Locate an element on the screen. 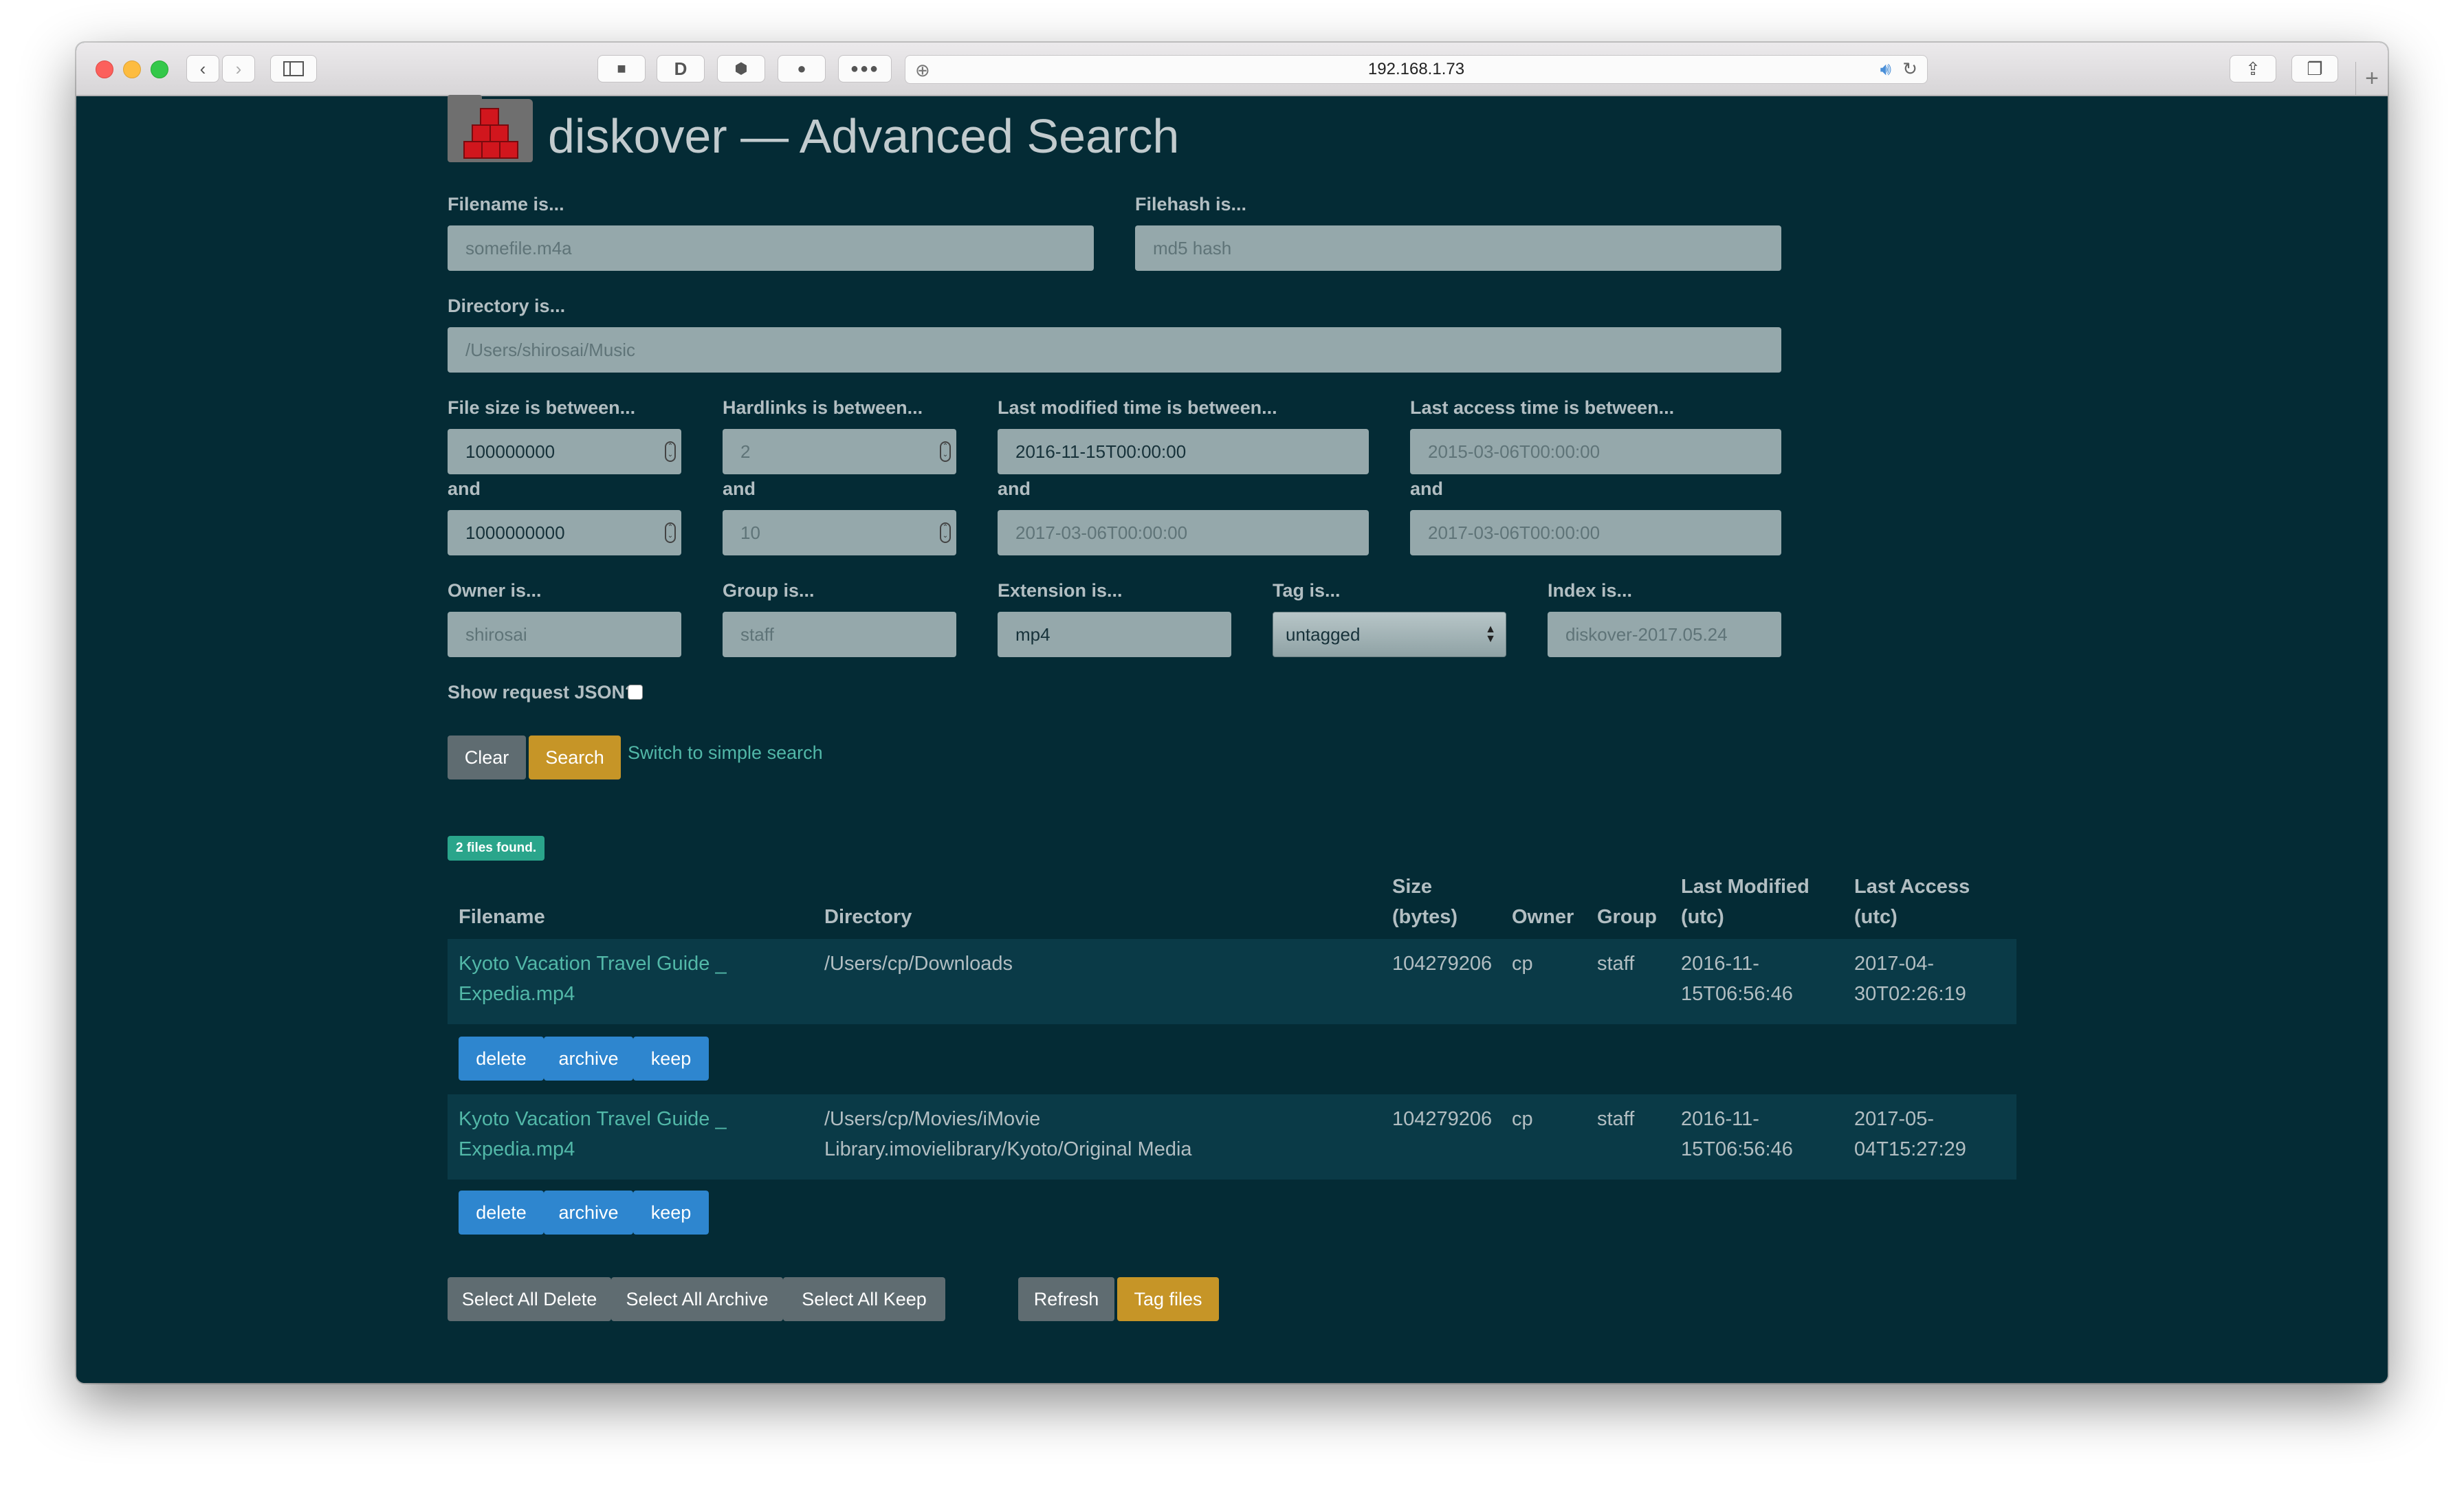  tag-files-button: Tag files is located at coordinates (1168, 1299).